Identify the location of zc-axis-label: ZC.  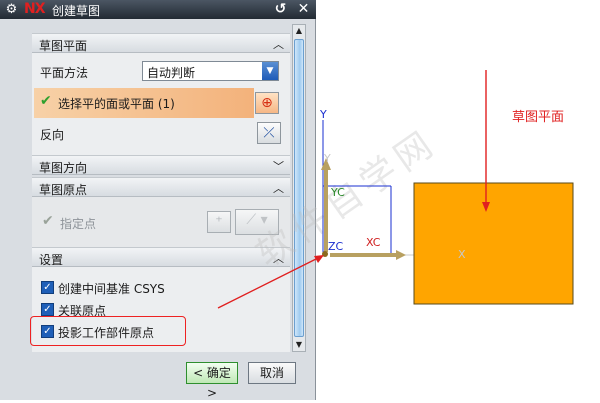
(336, 246).